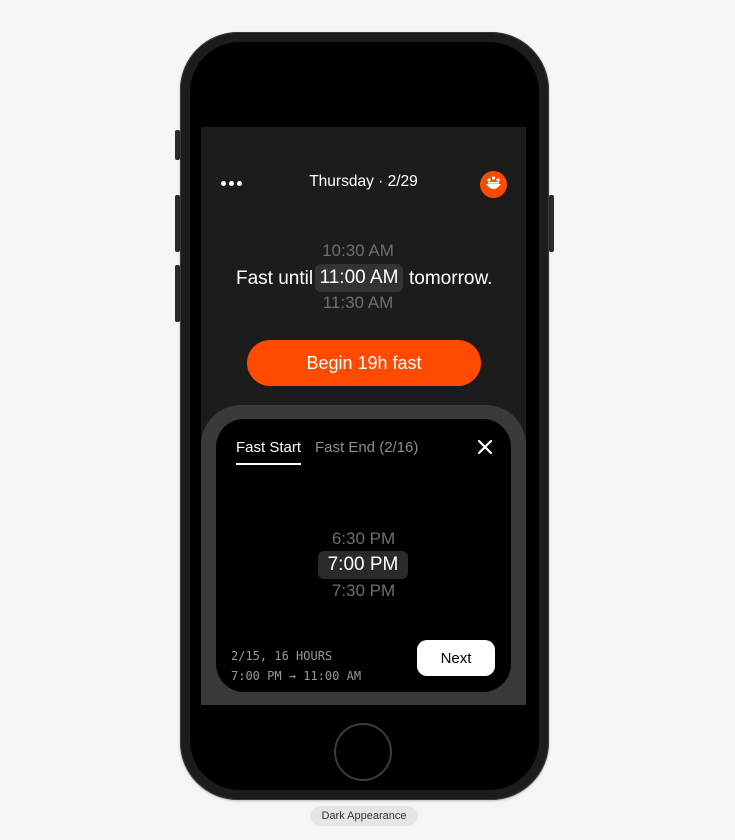 The width and height of the screenshot is (735, 840). I want to click on fast-until-sentence: Fast until 11:00 AM tomorrow., so click(363, 278).